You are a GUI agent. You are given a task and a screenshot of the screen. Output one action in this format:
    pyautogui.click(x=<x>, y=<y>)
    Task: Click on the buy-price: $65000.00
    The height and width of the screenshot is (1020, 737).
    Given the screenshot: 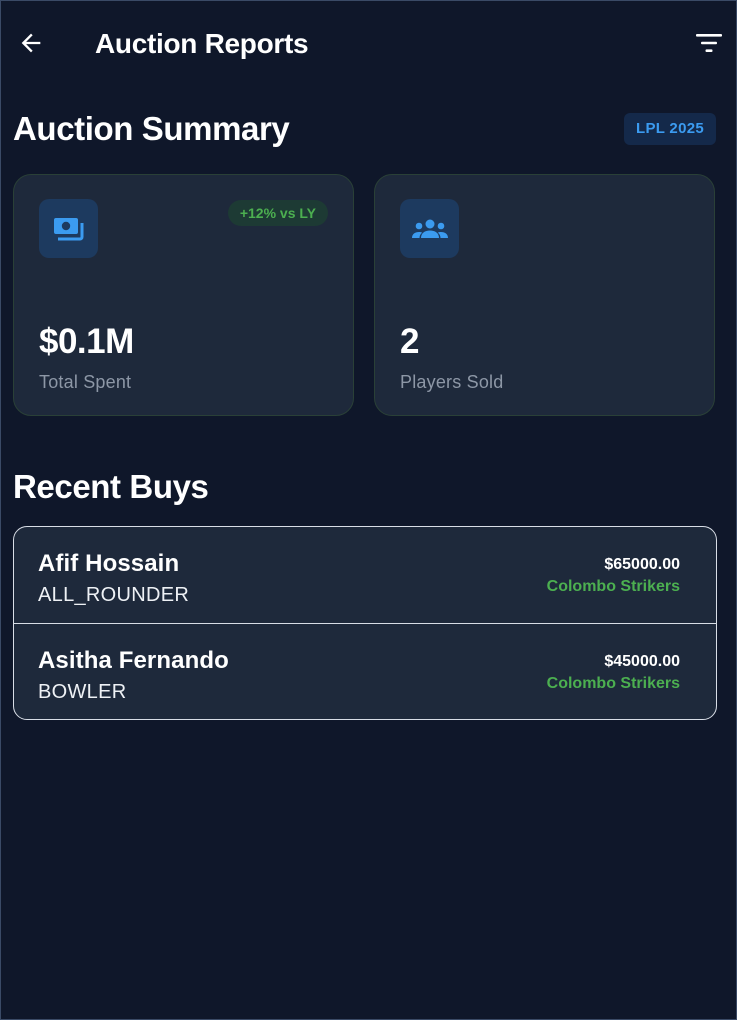 What is the action you would take?
    pyautogui.click(x=642, y=564)
    